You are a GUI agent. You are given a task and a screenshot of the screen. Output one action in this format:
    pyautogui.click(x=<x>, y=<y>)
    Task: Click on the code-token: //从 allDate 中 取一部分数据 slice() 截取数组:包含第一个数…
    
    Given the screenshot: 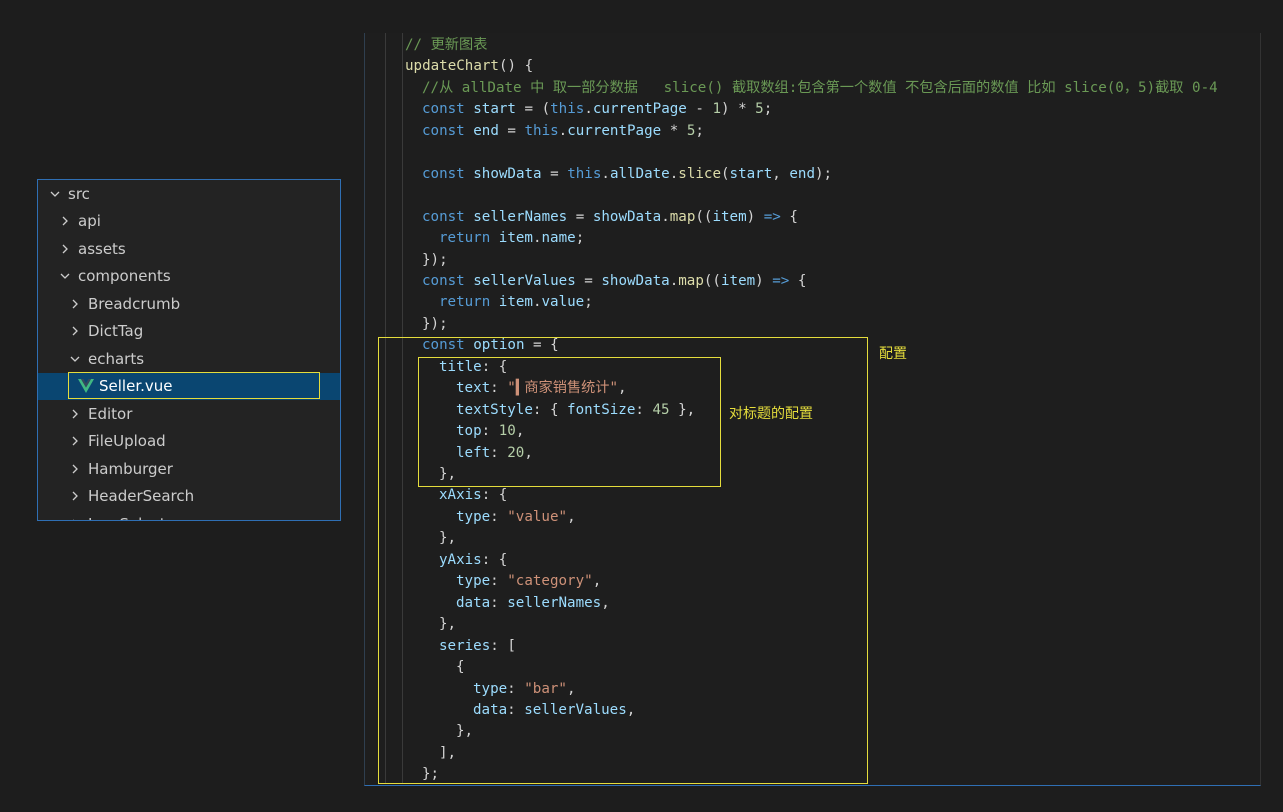 What is the action you would take?
    pyautogui.click(x=820, y=87)
    